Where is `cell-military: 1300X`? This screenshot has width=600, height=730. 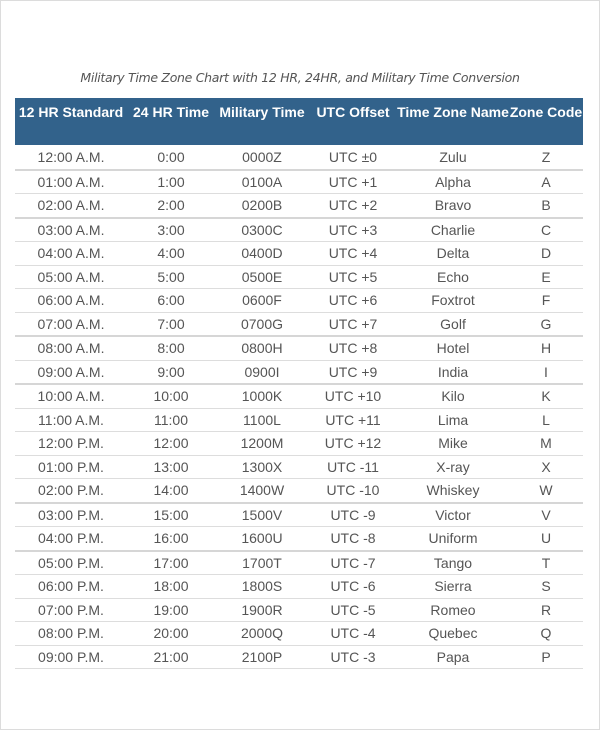
cell-military: 1300X is located at coordinates (262, 467).